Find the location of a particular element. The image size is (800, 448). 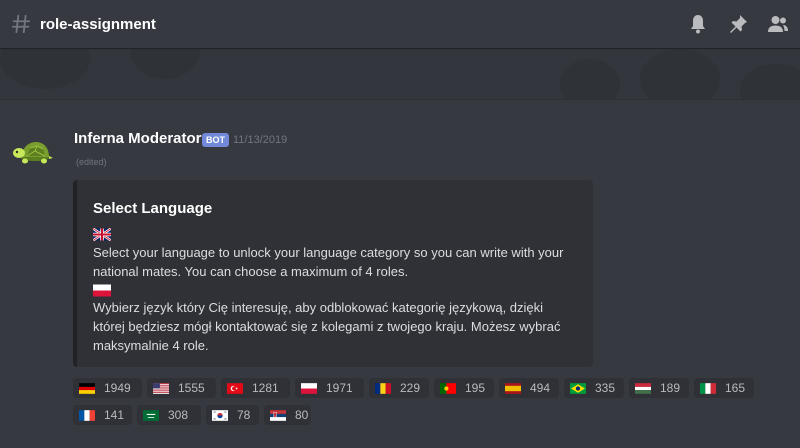

reaction-brazil: 335 is located at coordinates (594, 388).